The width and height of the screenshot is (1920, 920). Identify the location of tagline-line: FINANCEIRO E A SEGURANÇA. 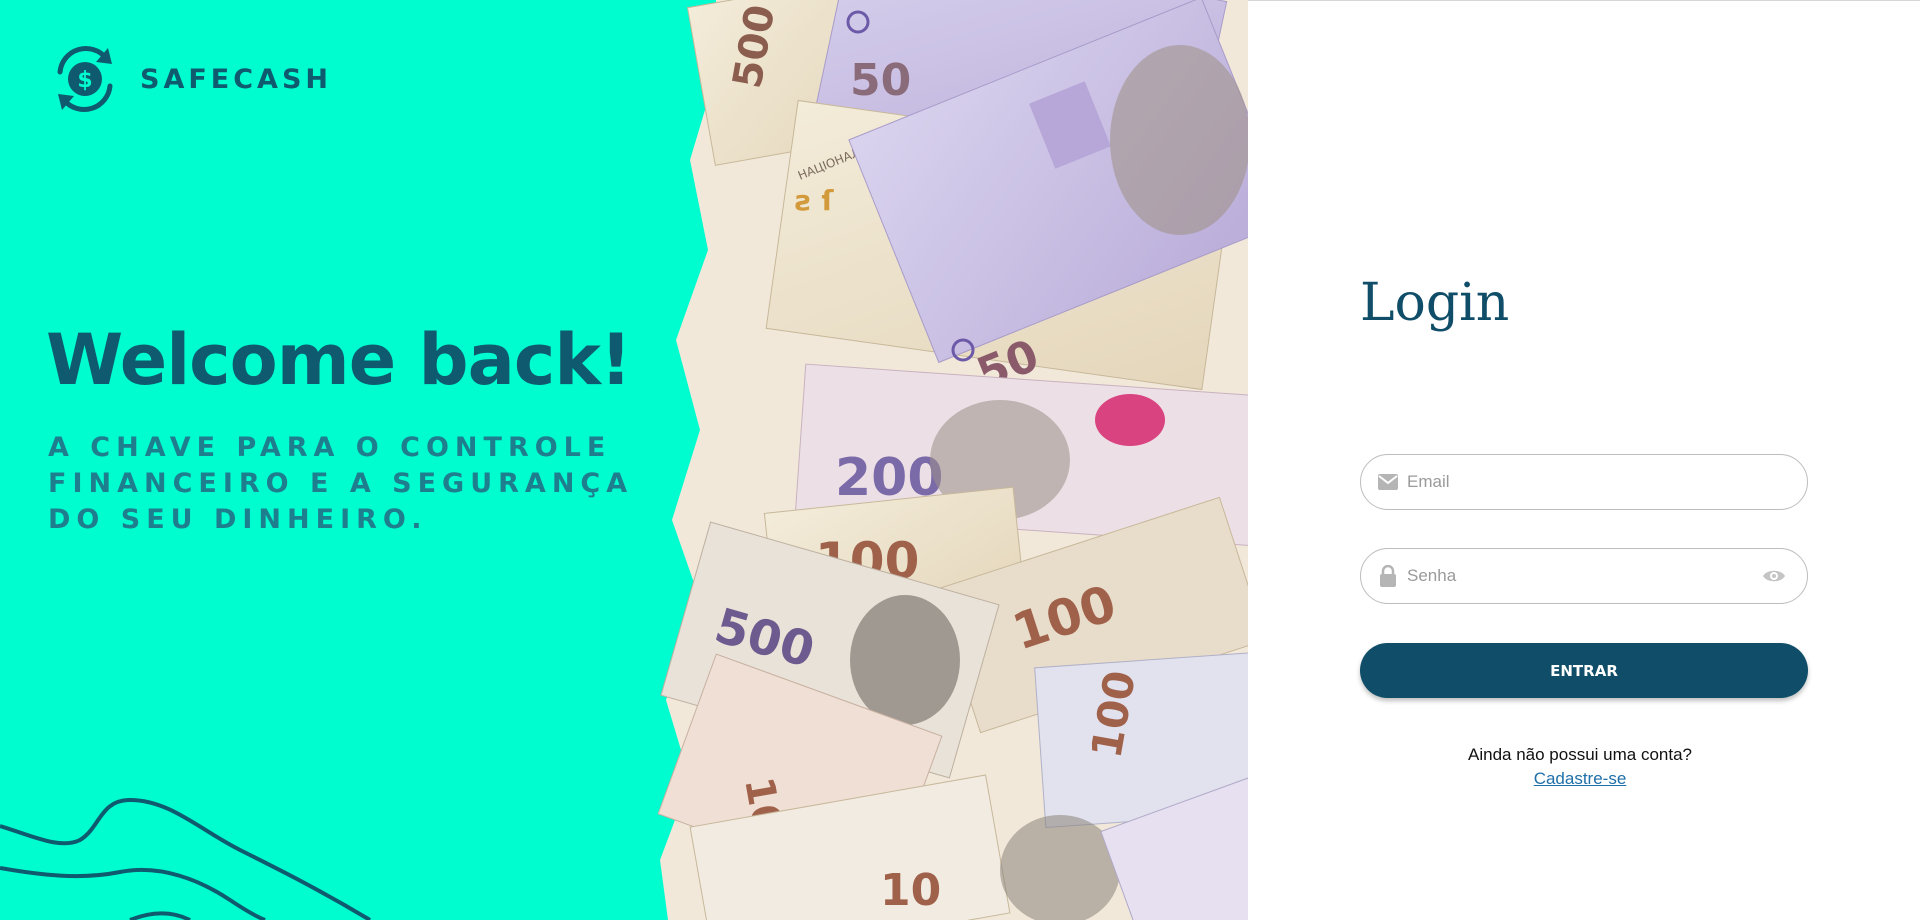
(341, 483).